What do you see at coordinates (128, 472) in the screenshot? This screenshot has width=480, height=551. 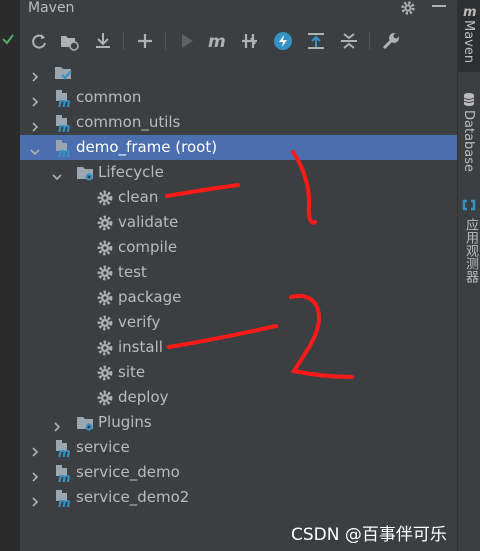 I see `tree-row-label: service_demo` at bounding box center [128, 472].